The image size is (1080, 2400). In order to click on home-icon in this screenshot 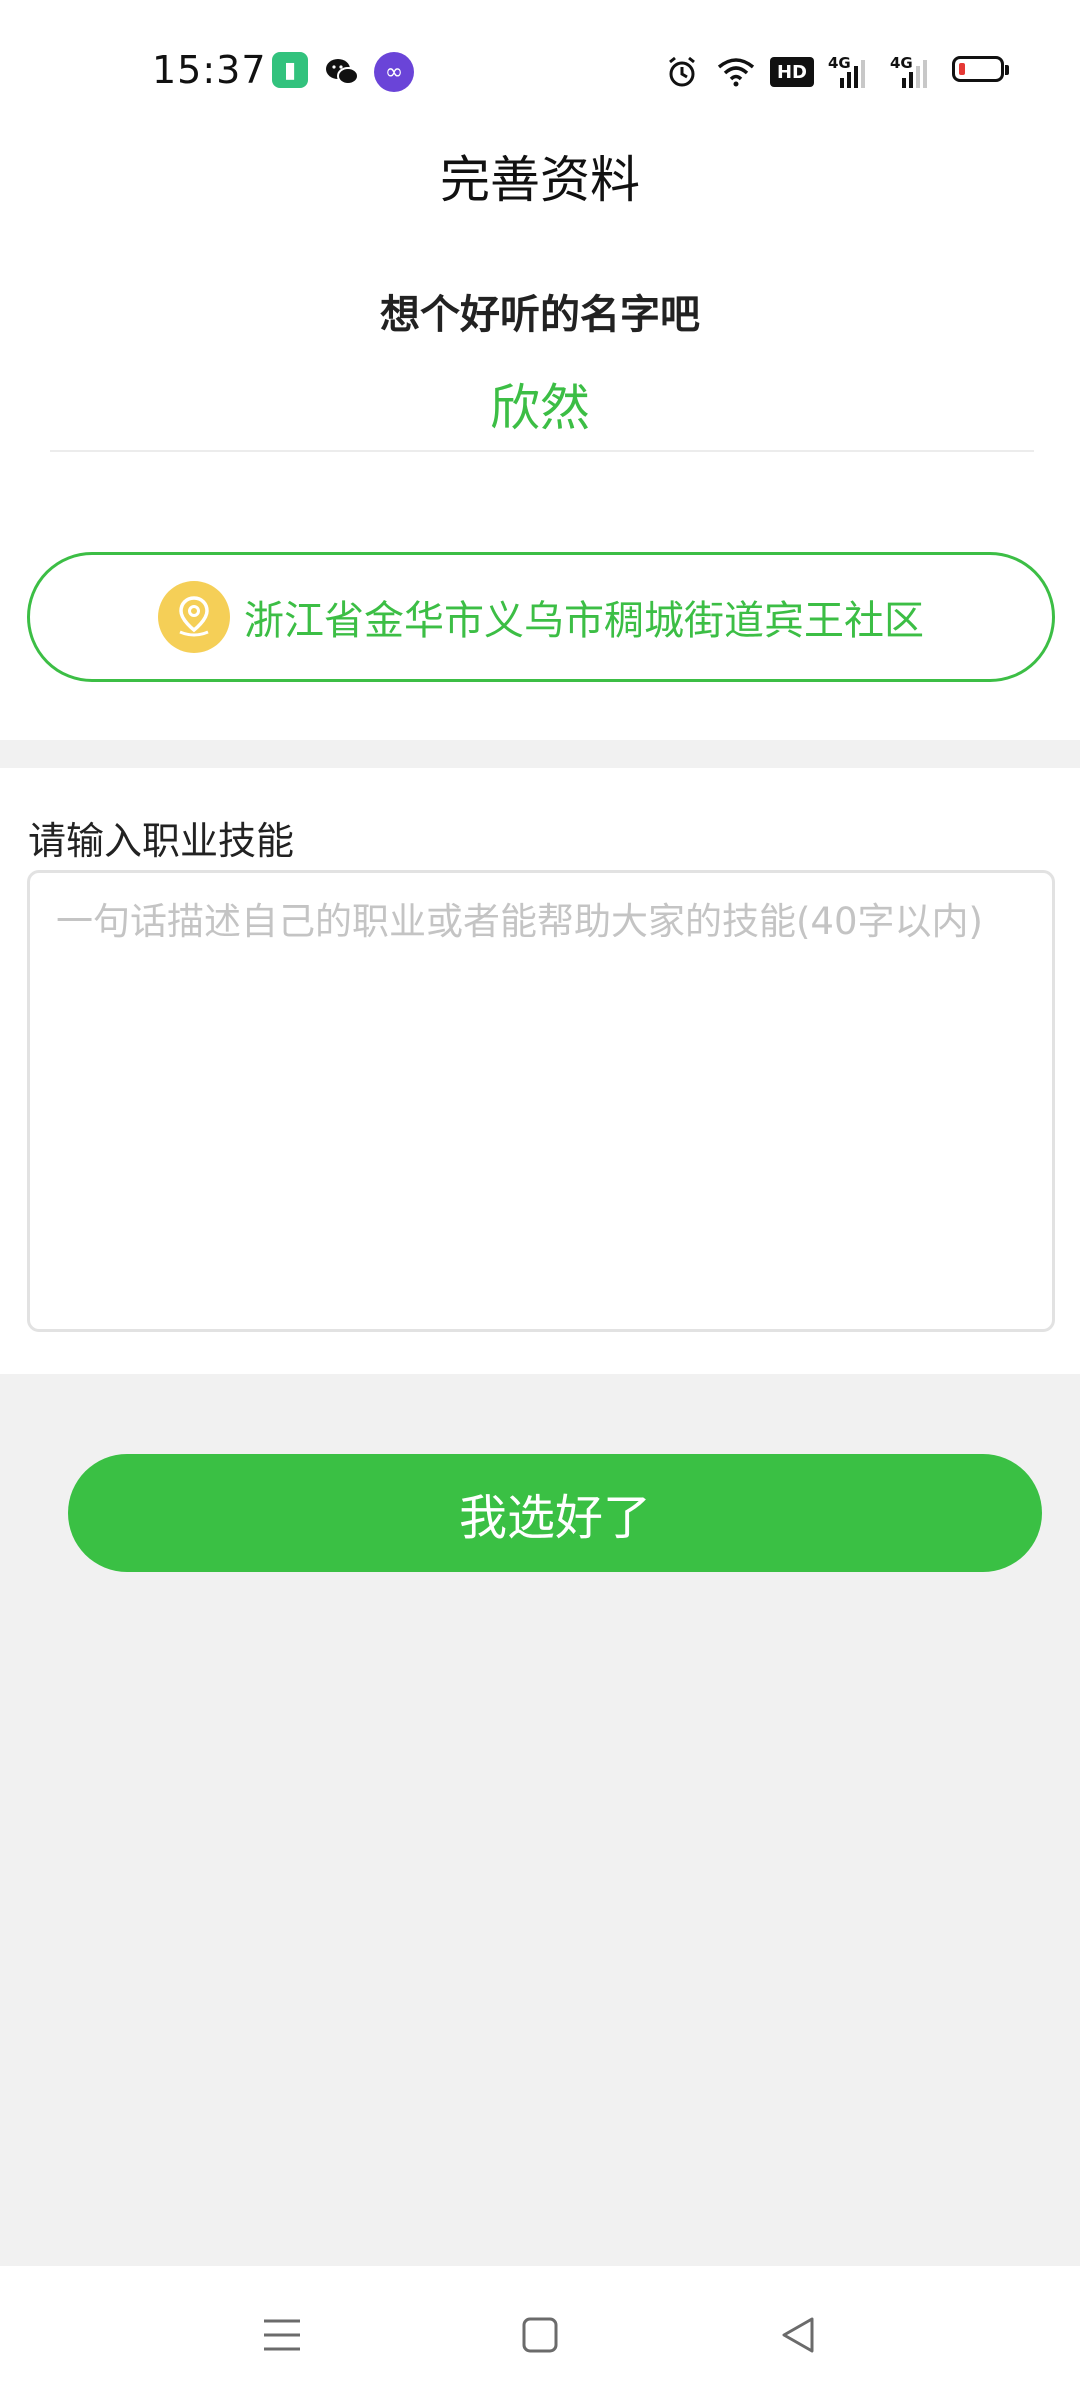, I will do `click(540, 2335)`.